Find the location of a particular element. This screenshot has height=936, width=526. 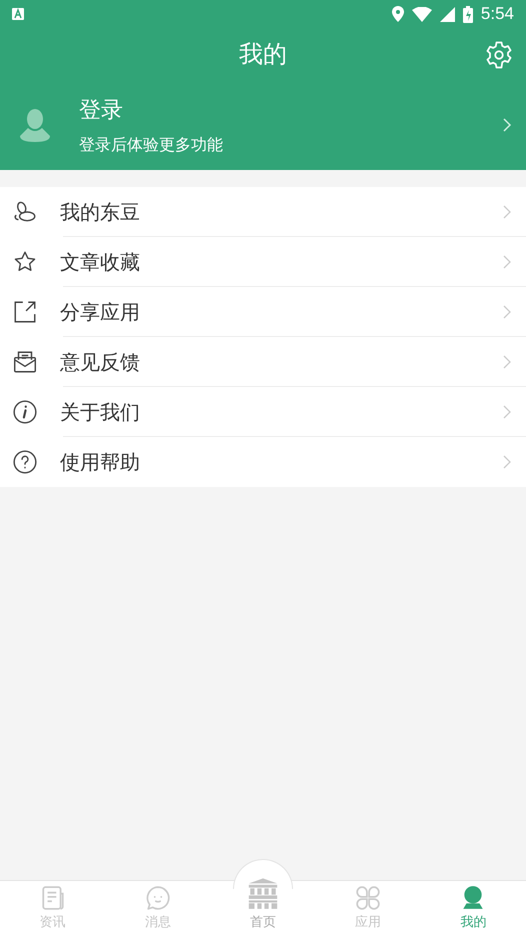

menu-item: 文章收藏 is located at coordinates (263, 262).